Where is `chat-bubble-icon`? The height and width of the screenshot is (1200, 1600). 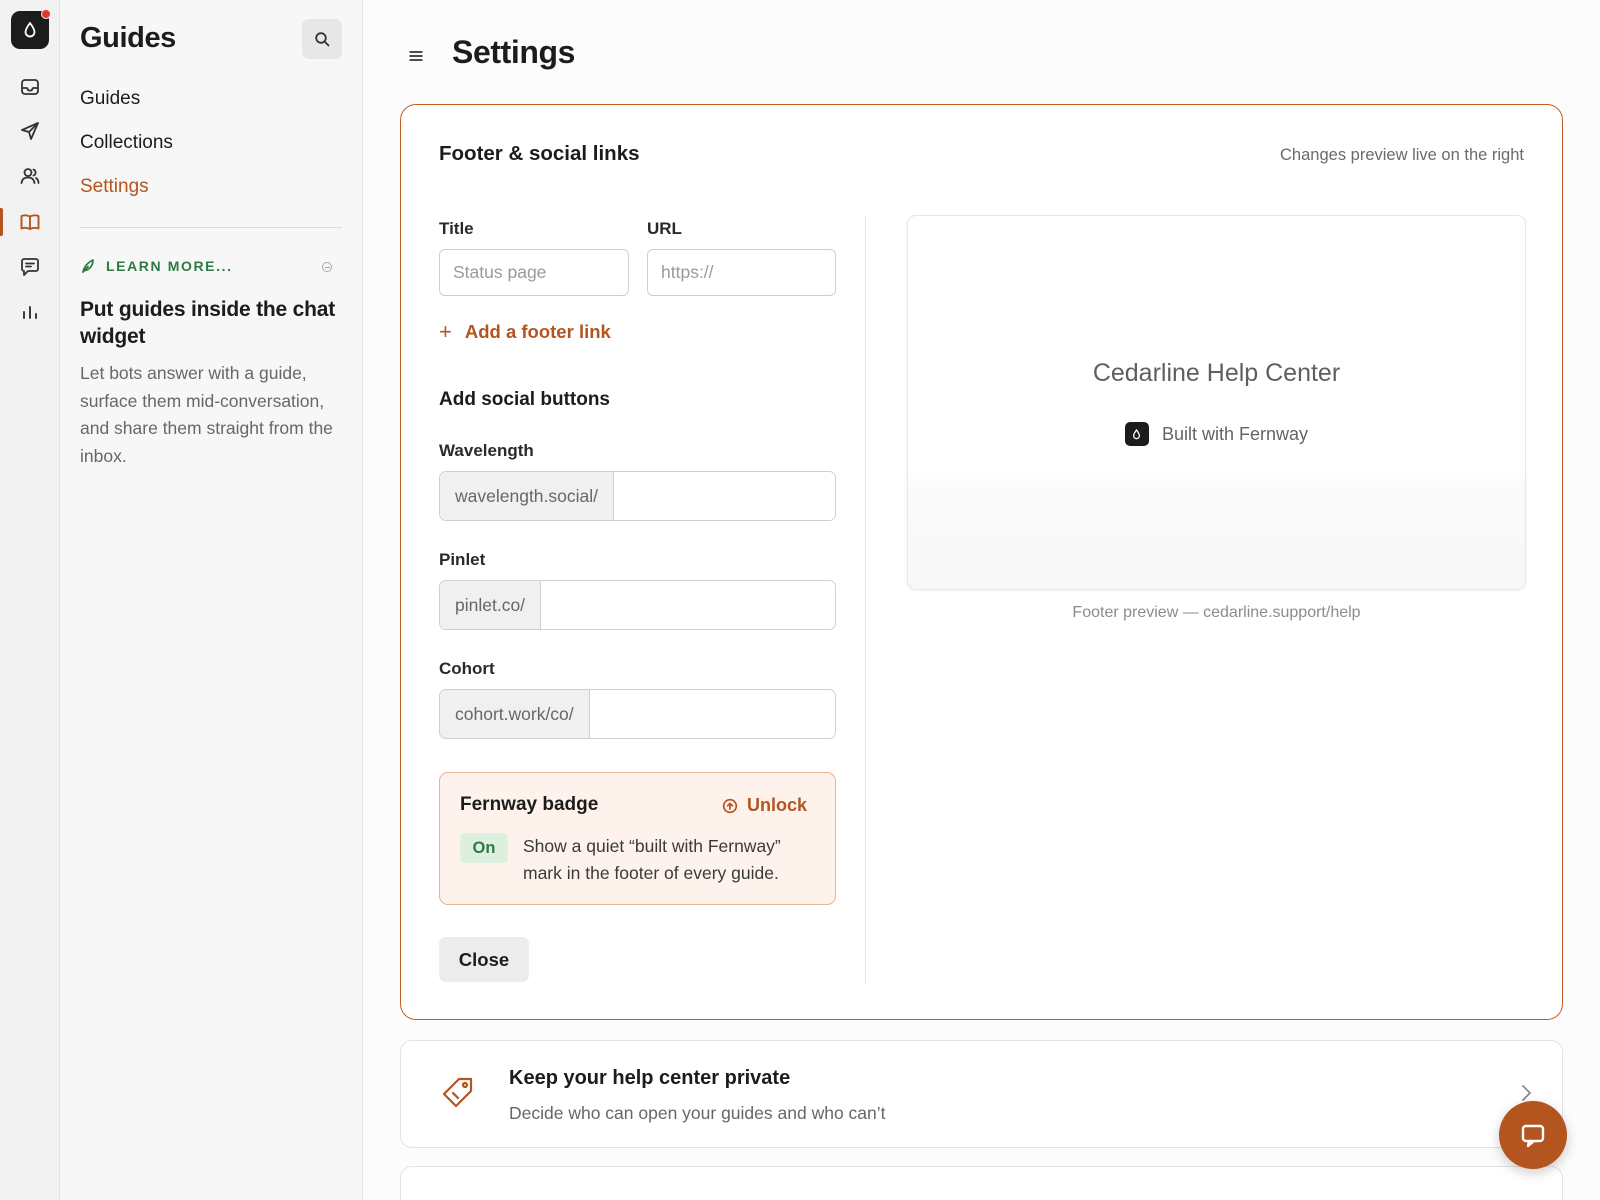
chat-bubble-icon is located at coordinates (1533, 1136).